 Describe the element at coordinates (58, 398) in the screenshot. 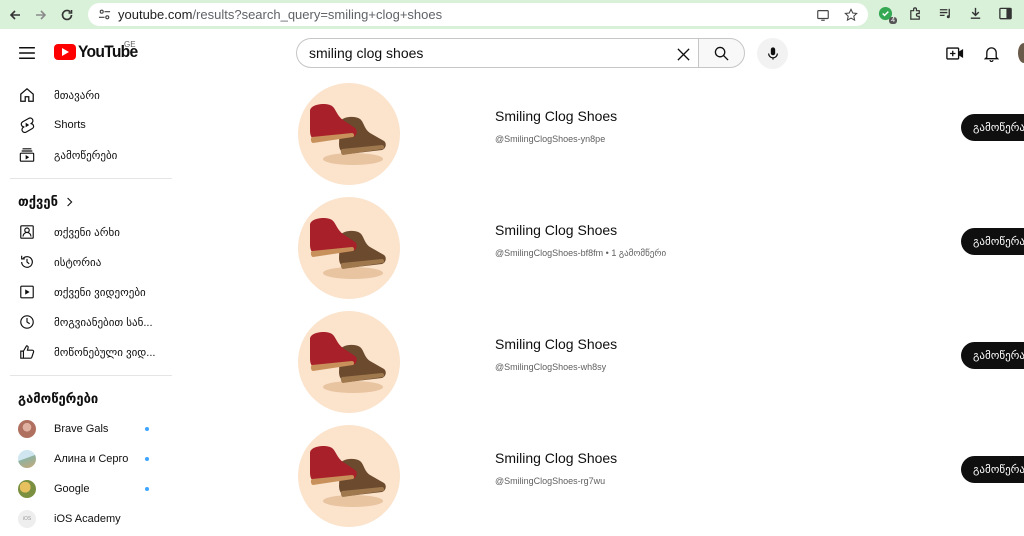

I see `subscriptions-heading-label: გამოწერები` at that location.